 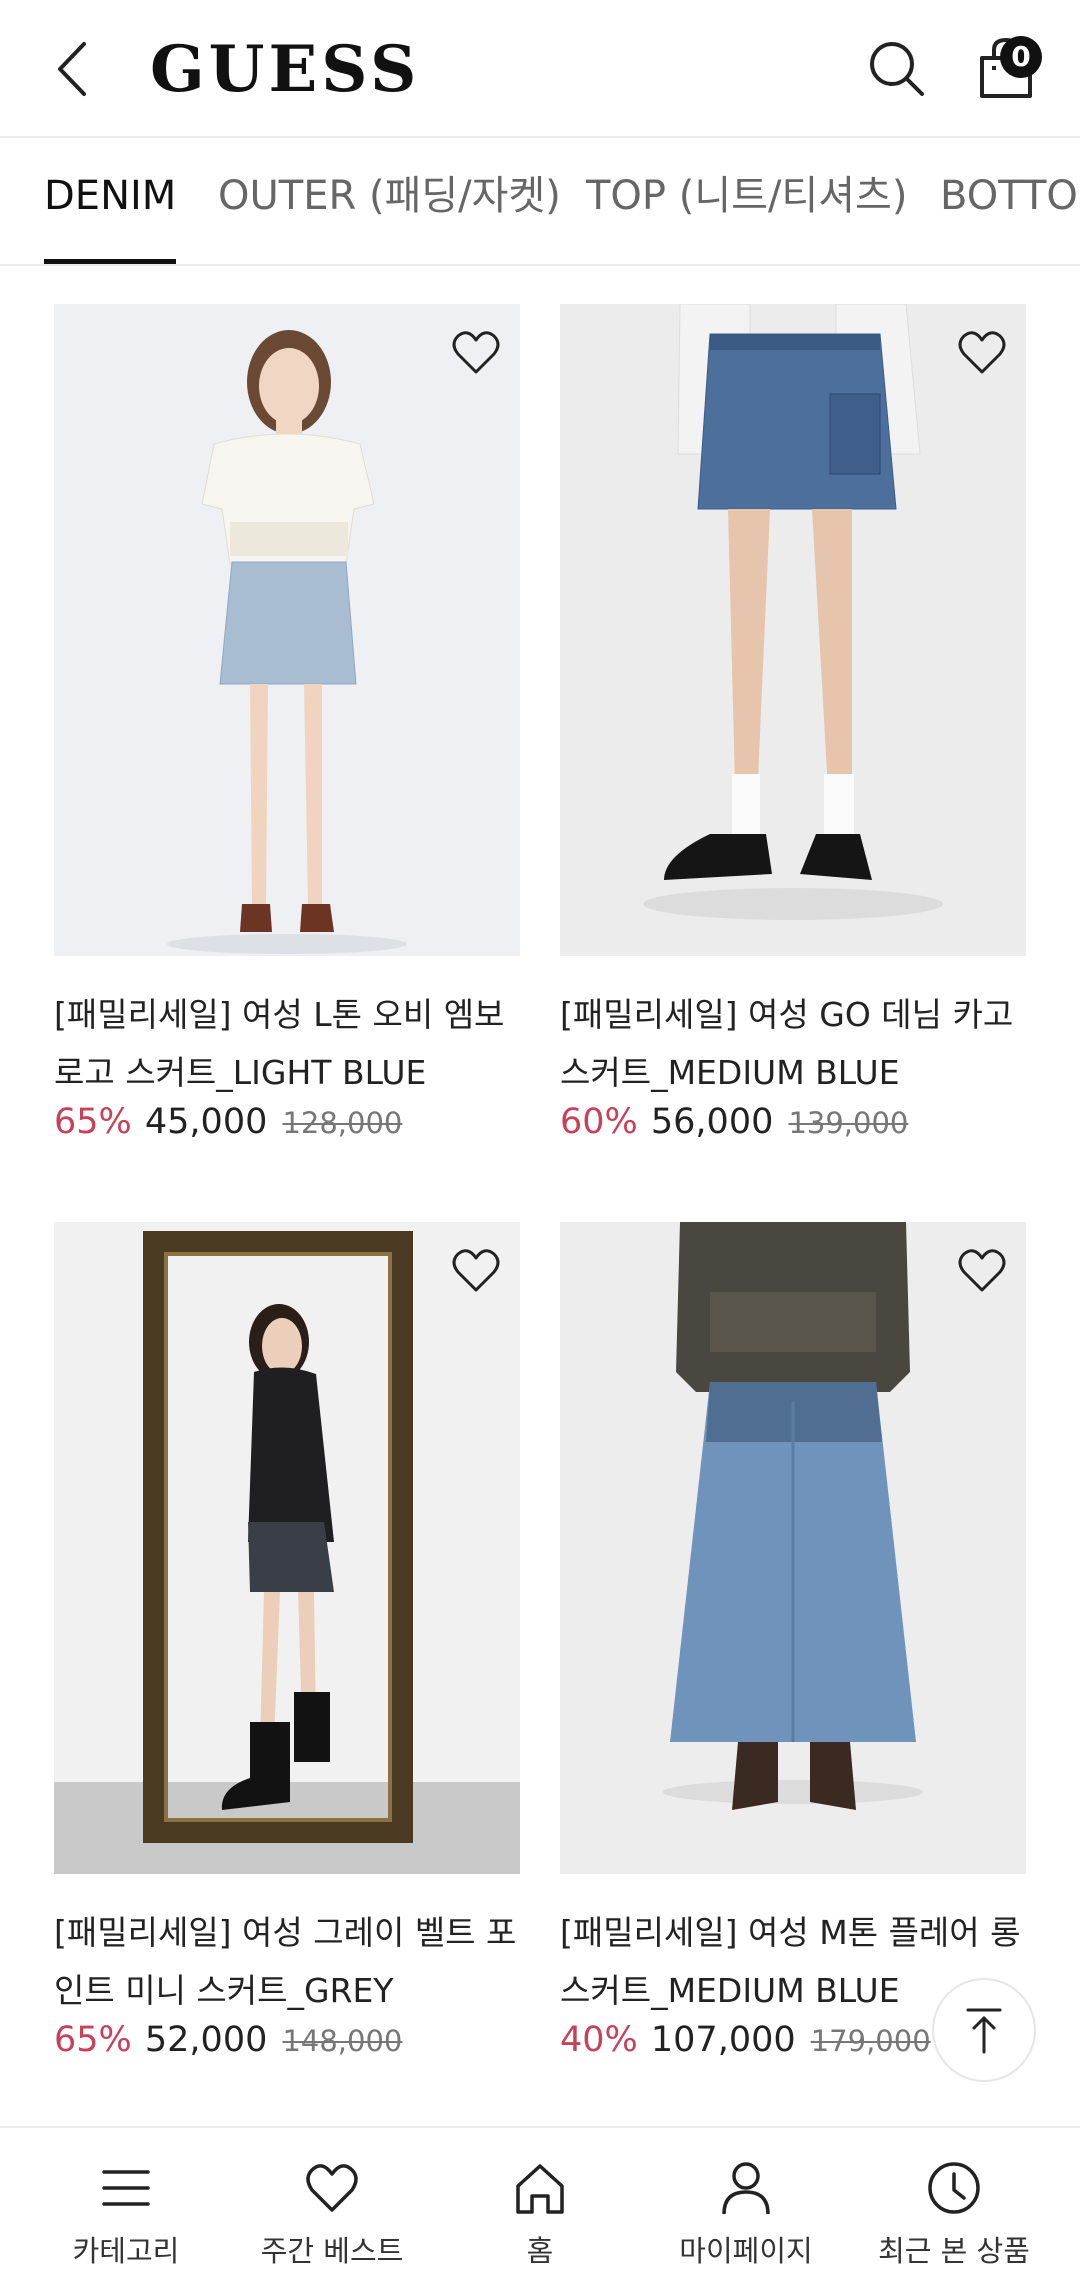 I want to click on search-button, so click(x=897, y=69).